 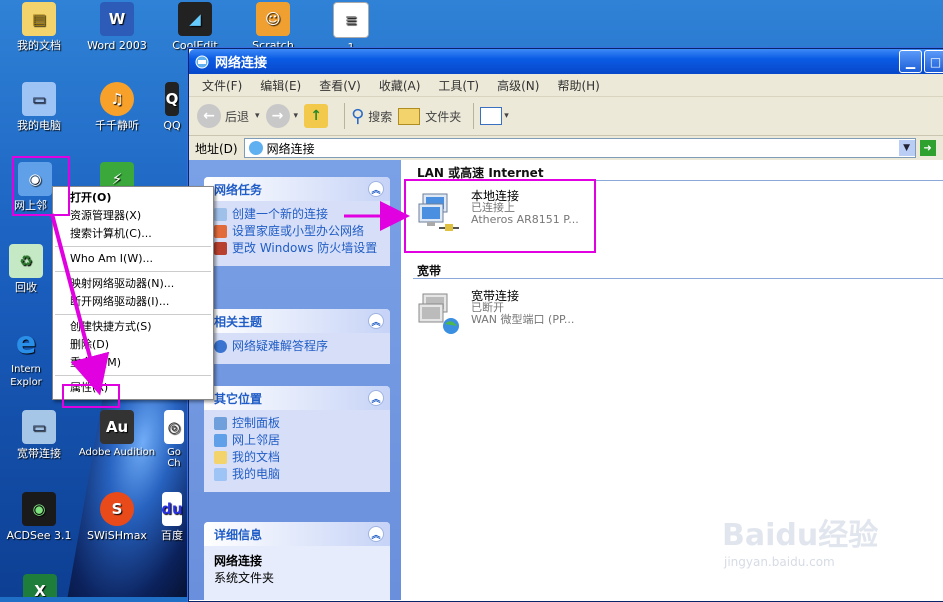 I want to click on arrow-to-properties, so click(x=80, y=304).